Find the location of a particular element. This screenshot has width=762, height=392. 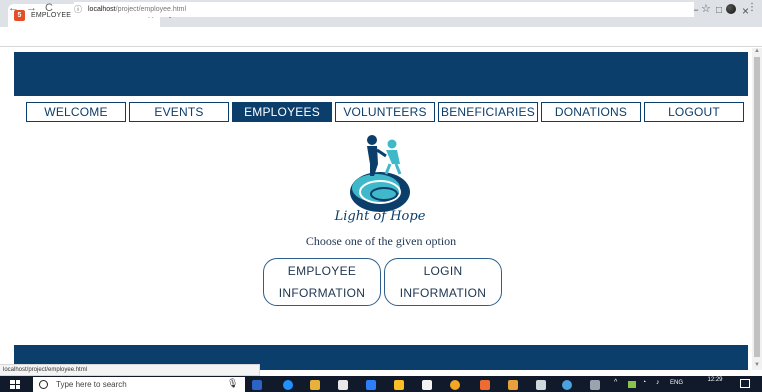

nav-beneficiaries: BENEFICIARIES is located at coordinates (488, 112).